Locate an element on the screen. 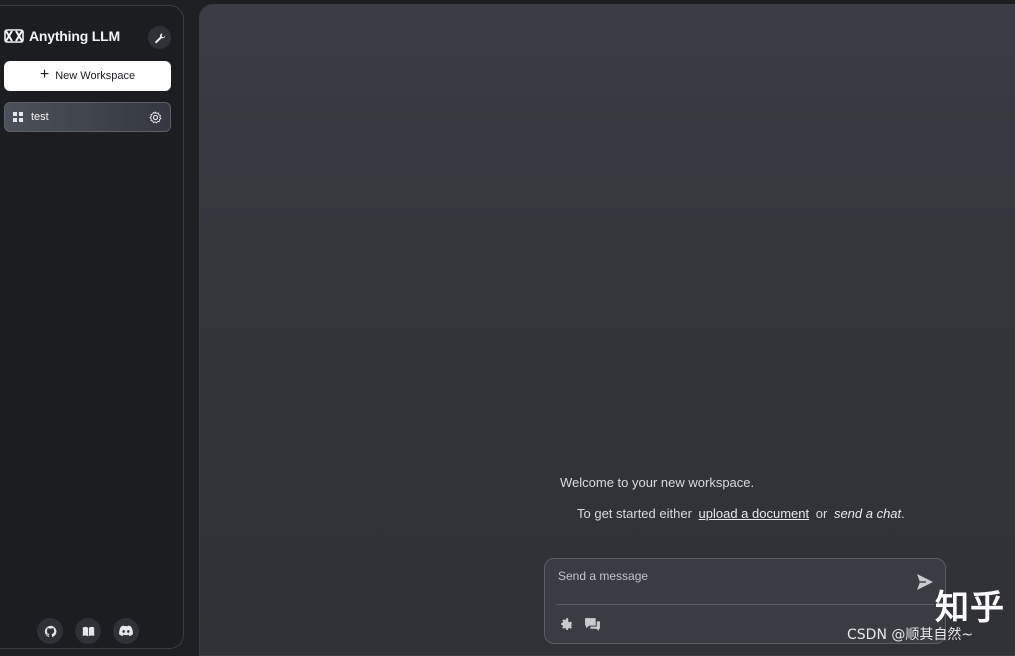 The width and height of the screenshot is (1015, 656). chat-settings-button is located at coordinates (566, 624).